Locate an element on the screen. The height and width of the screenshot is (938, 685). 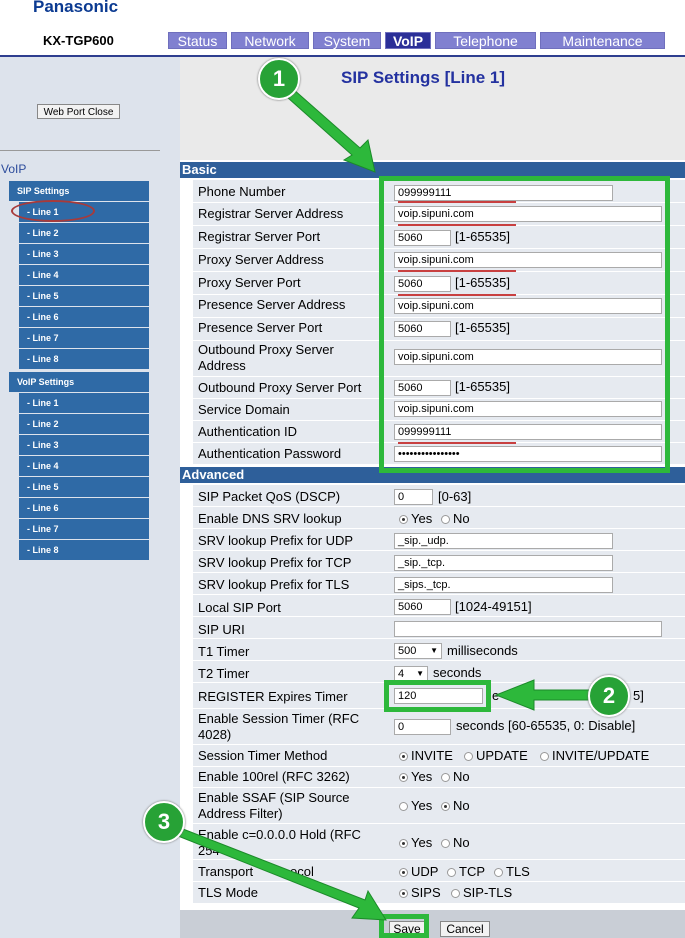
step-badge-2: 2 is located at coordinates (609, 696).